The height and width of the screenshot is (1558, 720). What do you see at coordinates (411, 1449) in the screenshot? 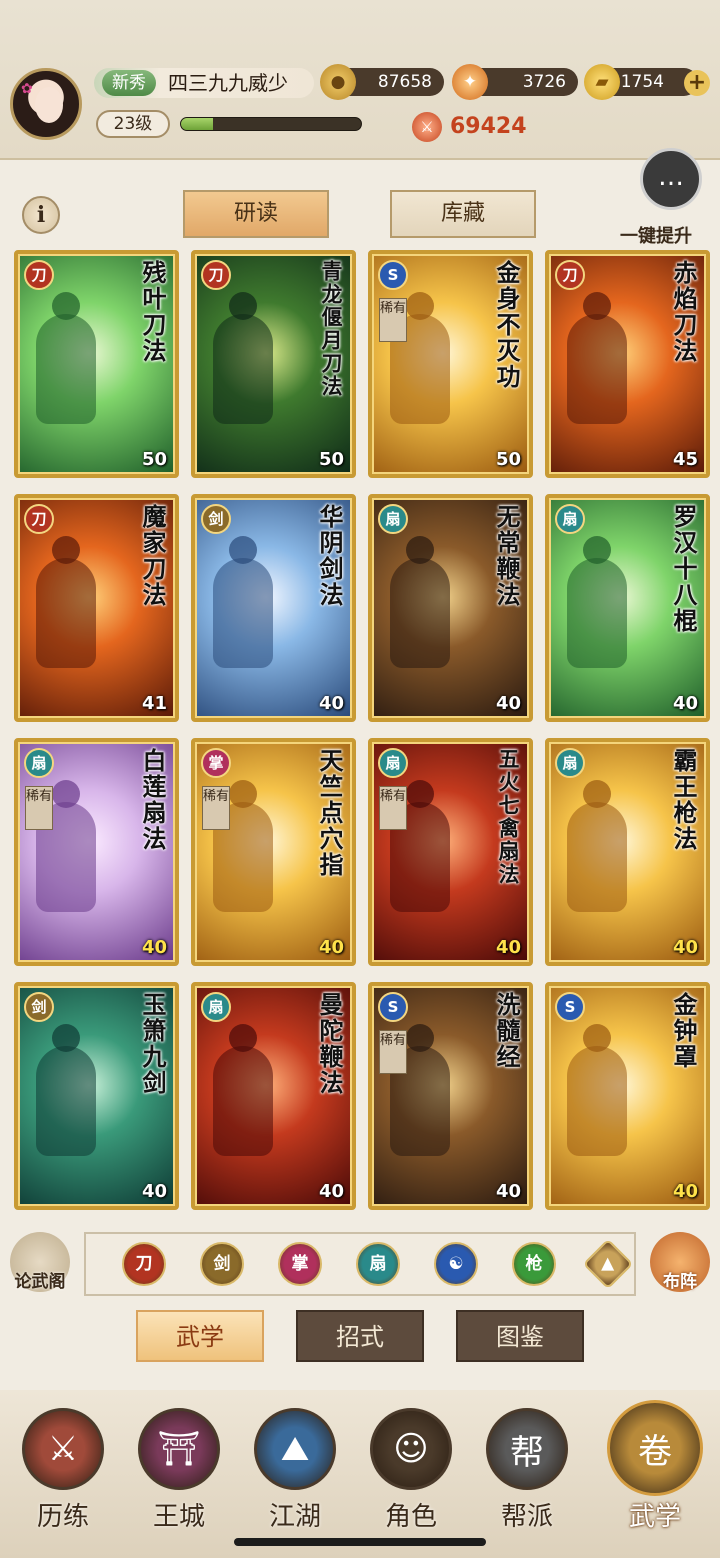
I see `nav-icon: ☺` at bounding box center [411, 1449].